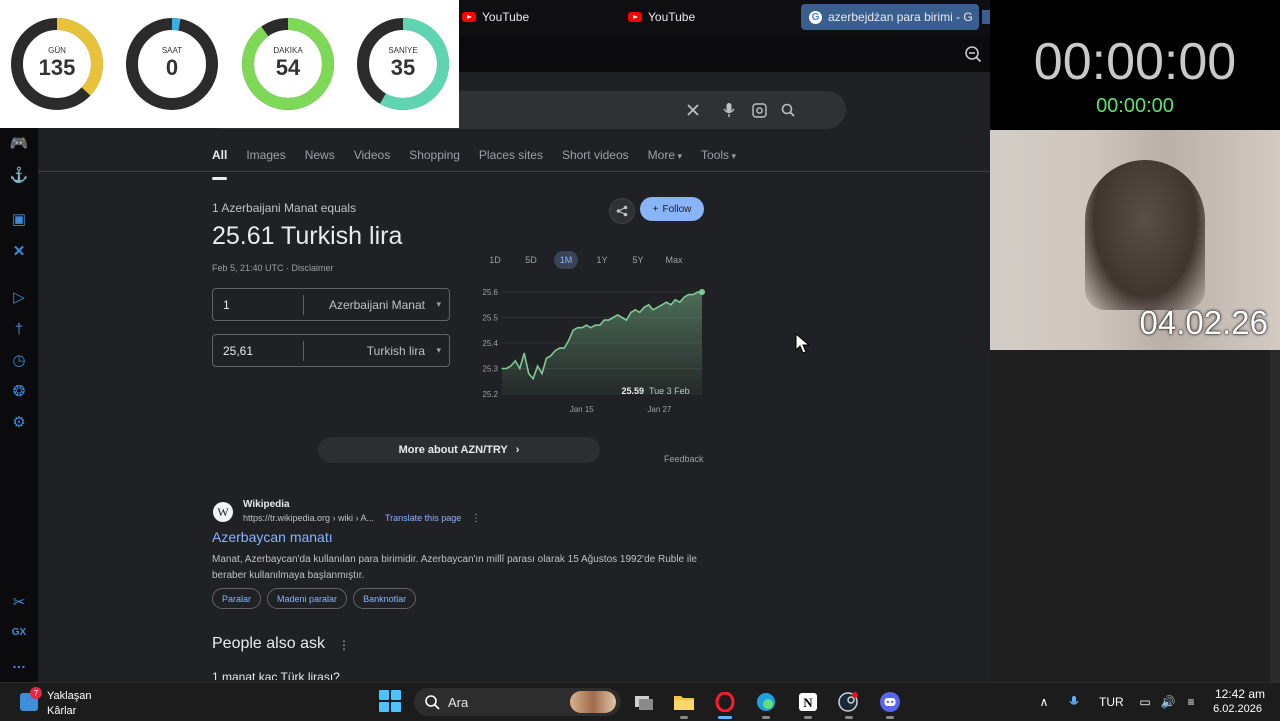 Image resolution: width=1280 pixels, height=721 pixels. What do you see at coordinates (307, 236) in the screenshot?
I see `conversion-rate: 25.61 Turkish lira` at bounding box center [307, 236].